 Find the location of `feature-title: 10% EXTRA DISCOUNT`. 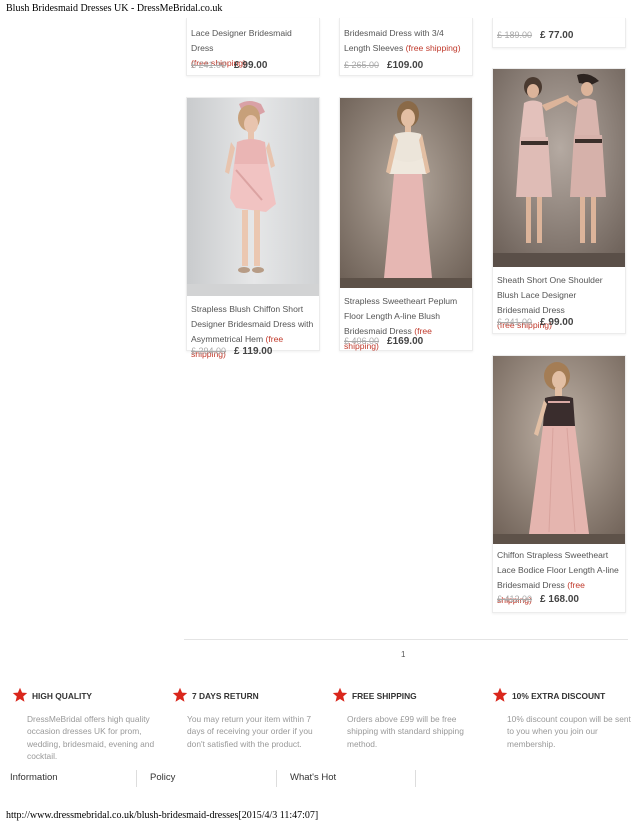

feature-title: 10% EXTRA DISCOUNT is located at coordinates (559, 696).